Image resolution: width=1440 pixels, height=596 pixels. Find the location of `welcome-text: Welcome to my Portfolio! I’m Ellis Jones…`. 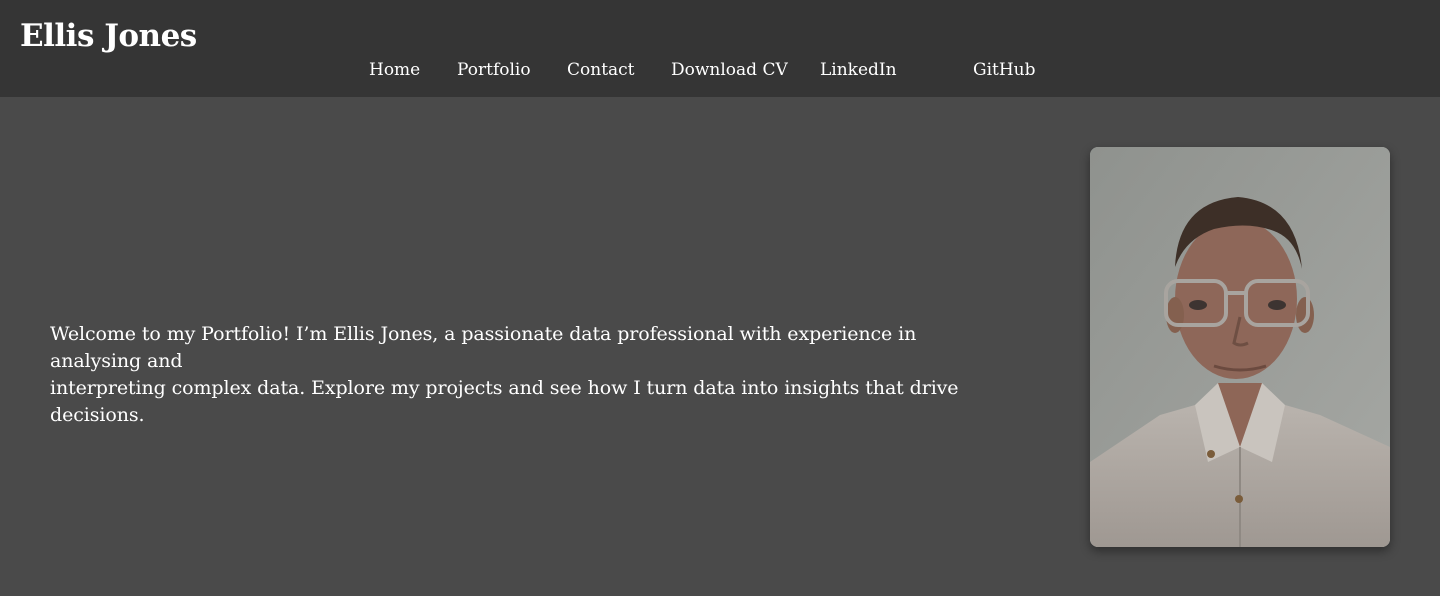

welcome-text: Welcome to my Portfolio! I’m Ellis Jones… is located at coordinates (530, 375).